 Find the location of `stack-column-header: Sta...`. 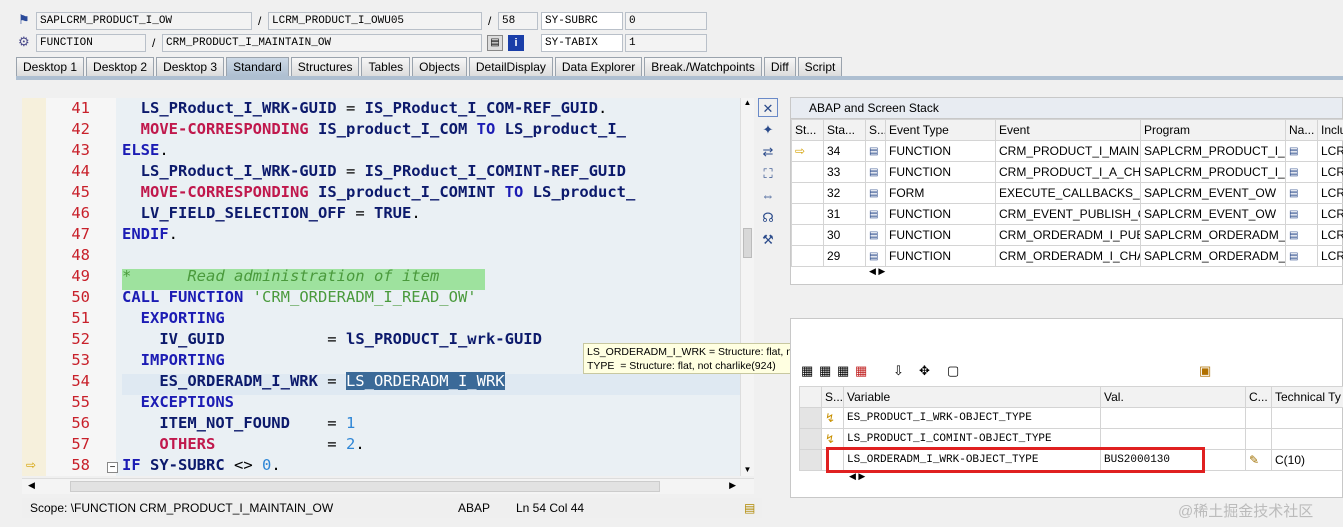

stack-column-header: Sta... is located at coordinates (844, 130).